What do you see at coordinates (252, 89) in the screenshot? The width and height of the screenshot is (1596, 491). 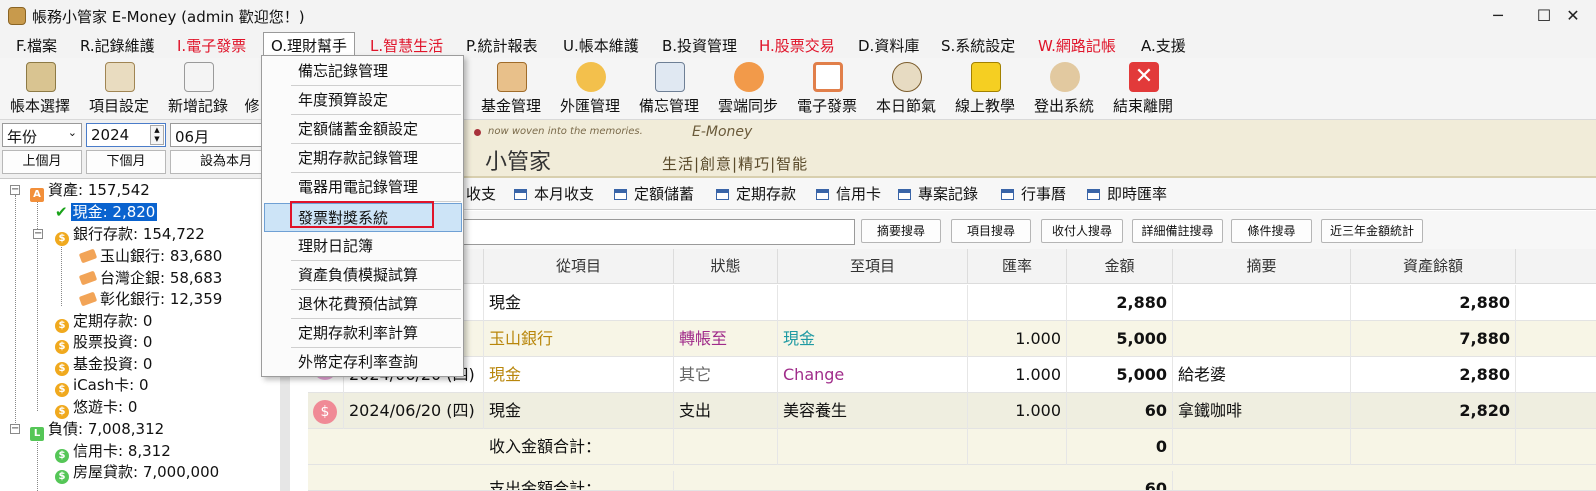 I see `edit-button: 修` at bounding box center [252, 89].